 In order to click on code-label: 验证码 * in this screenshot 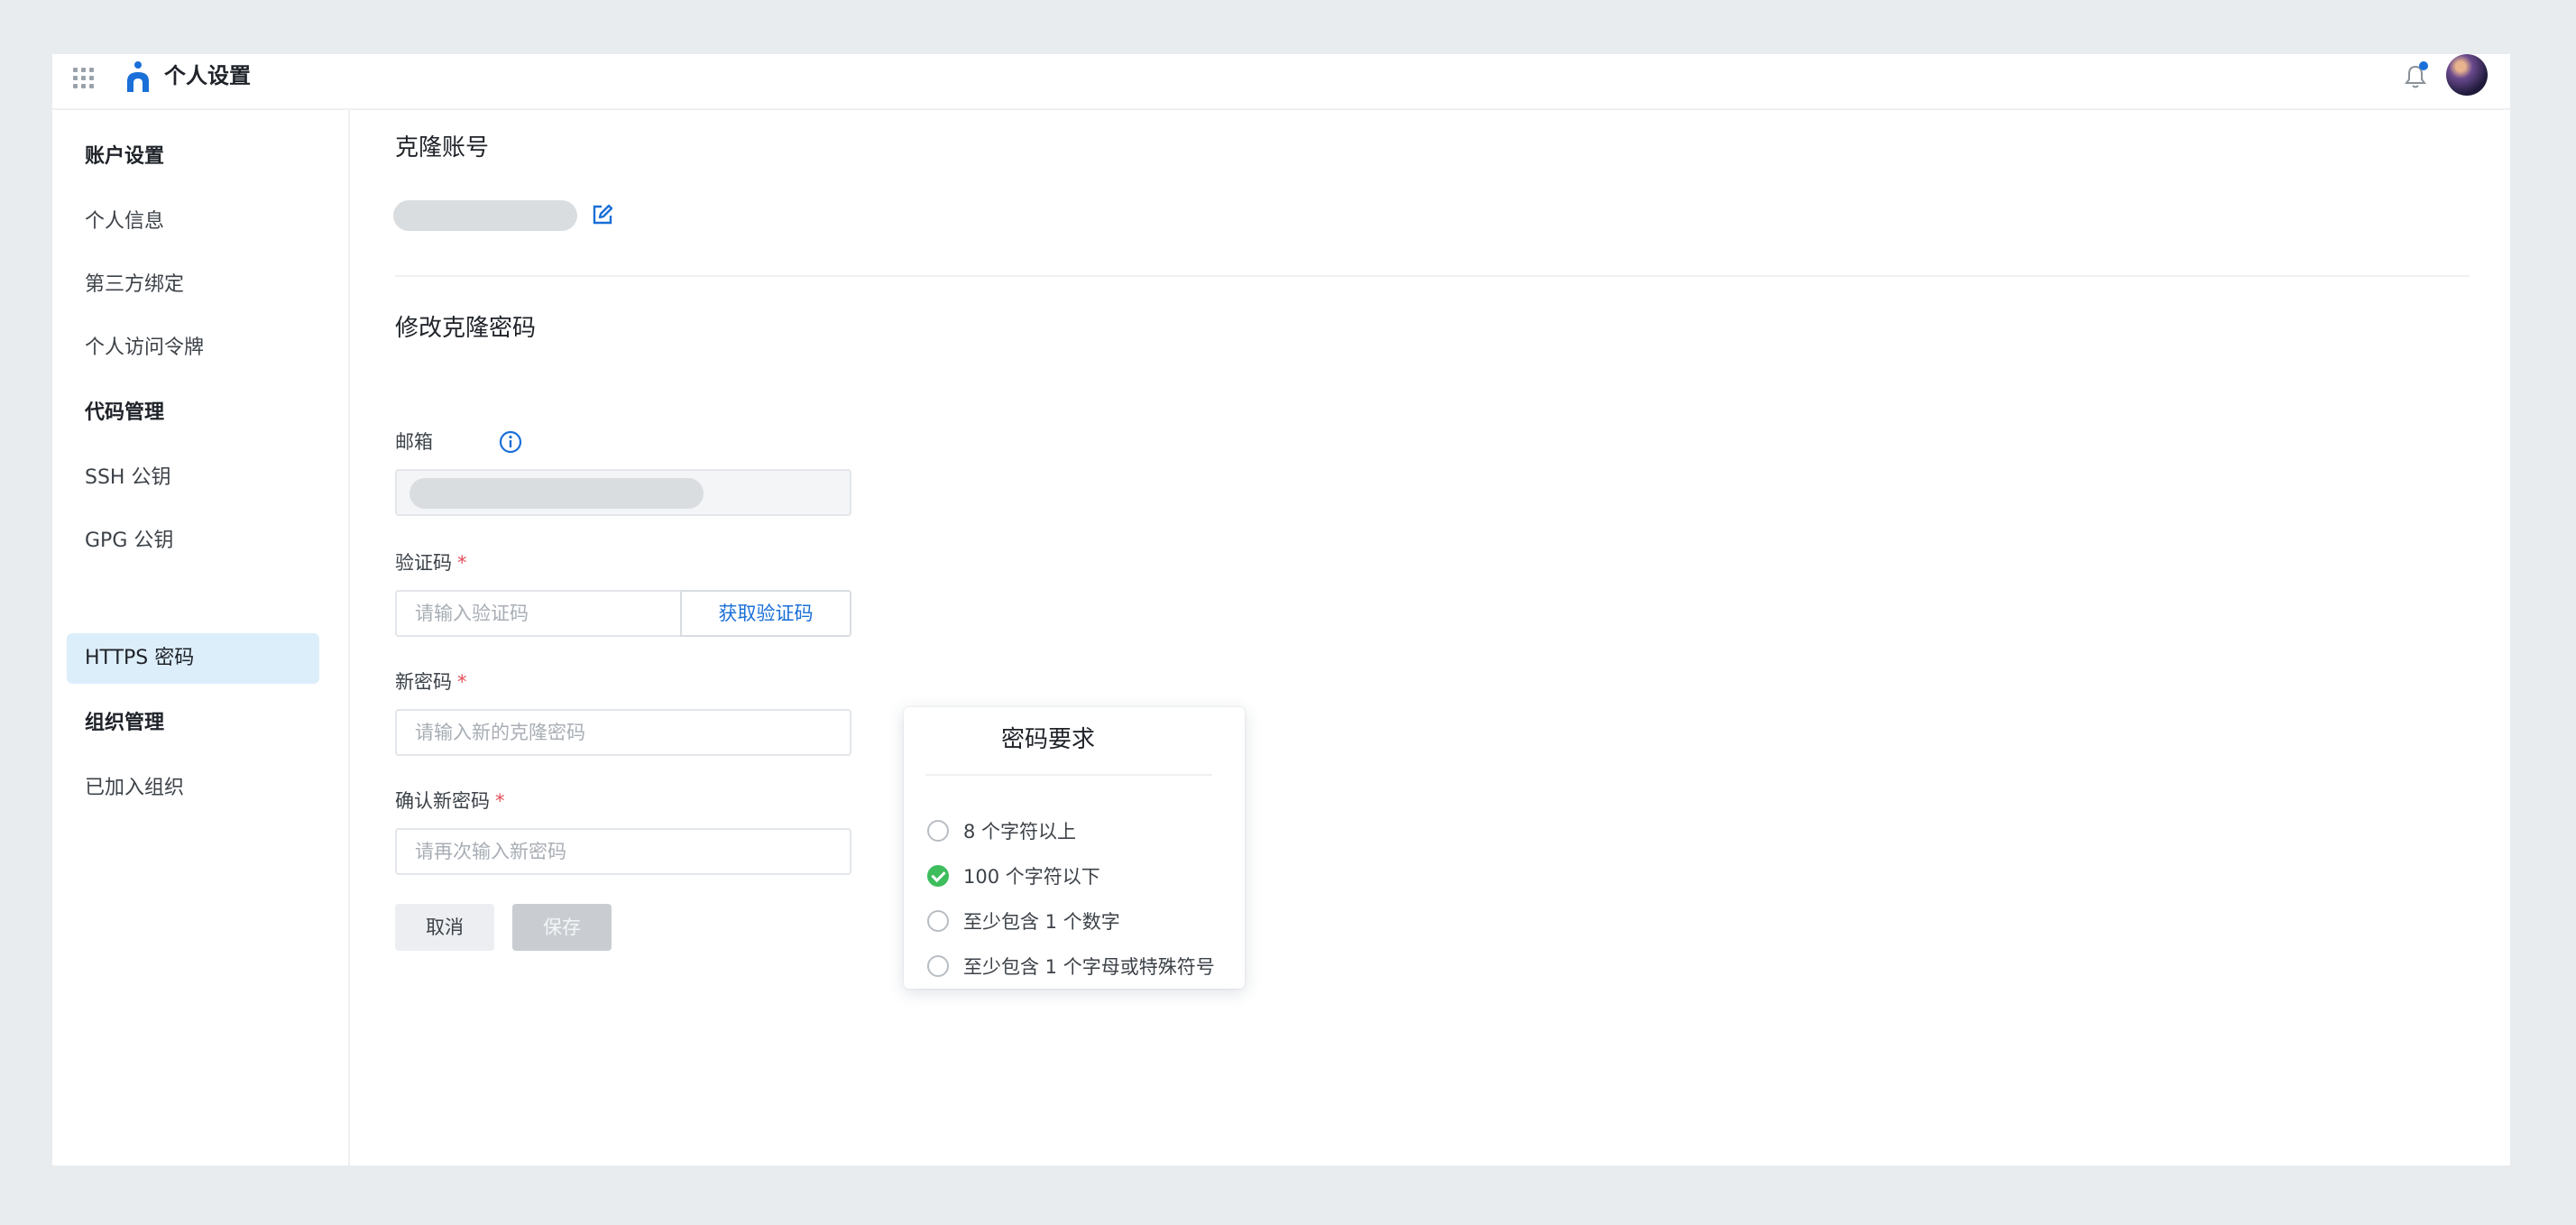, I will do `click(431, 563)`.